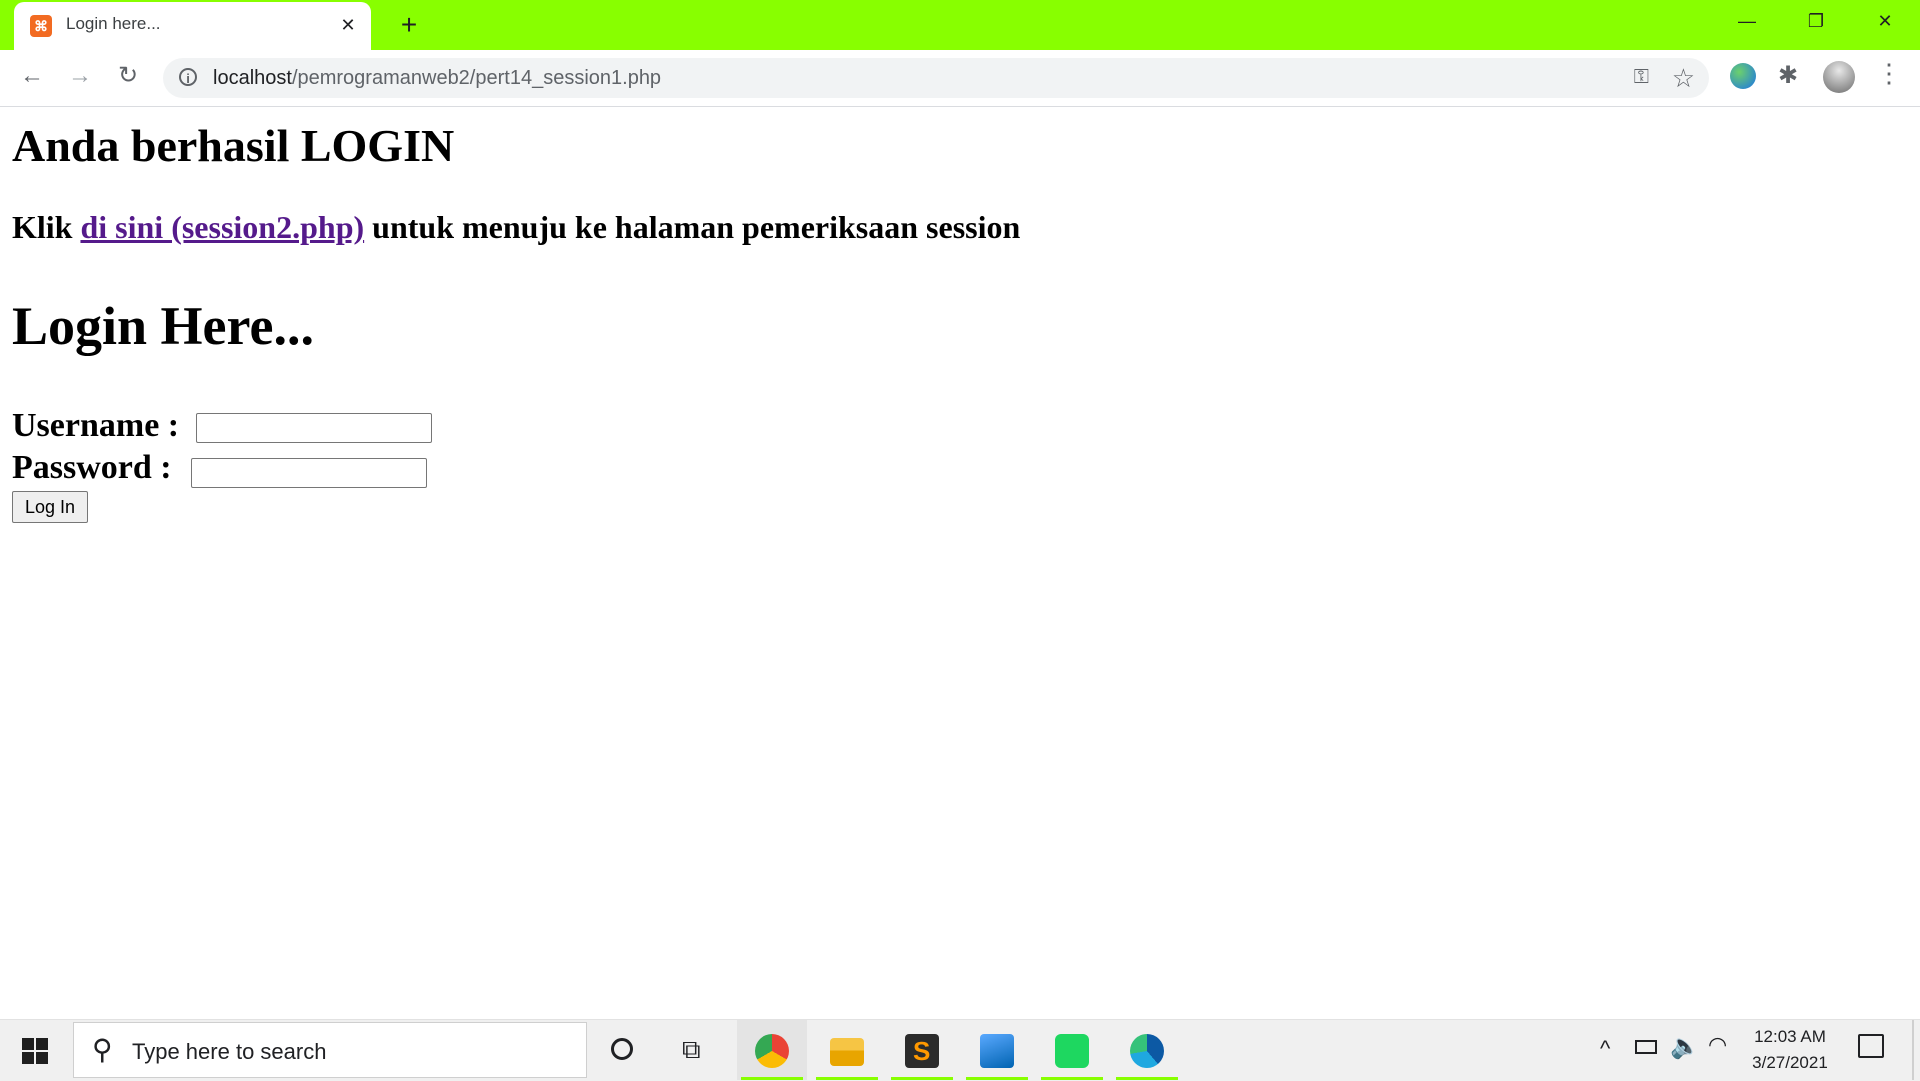 This screenshot has height=1081, width=1920. I want to click on clock-date: 3/27/2021, so click(1790, 1063).